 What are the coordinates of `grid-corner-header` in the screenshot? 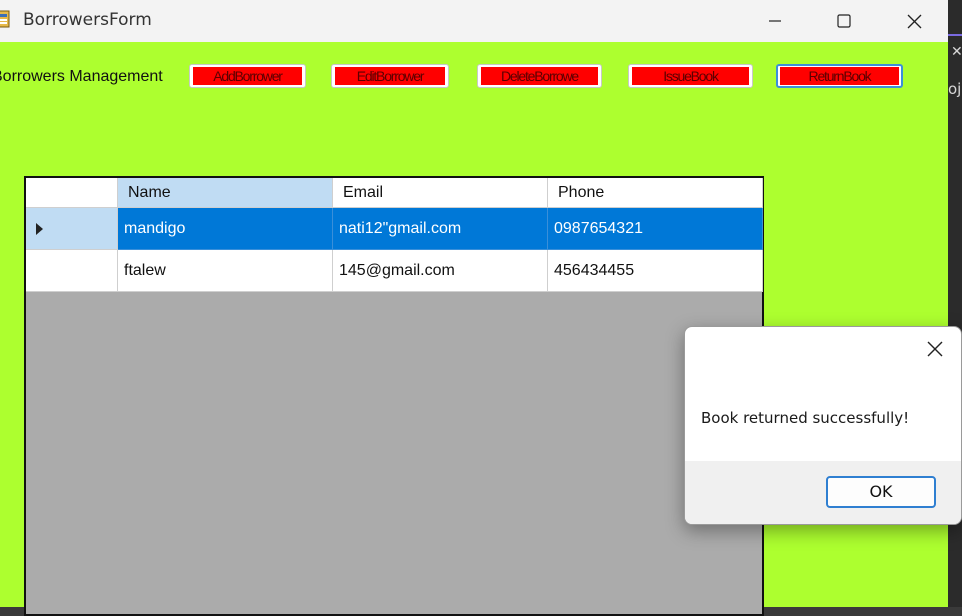 It's located at (72, 193).